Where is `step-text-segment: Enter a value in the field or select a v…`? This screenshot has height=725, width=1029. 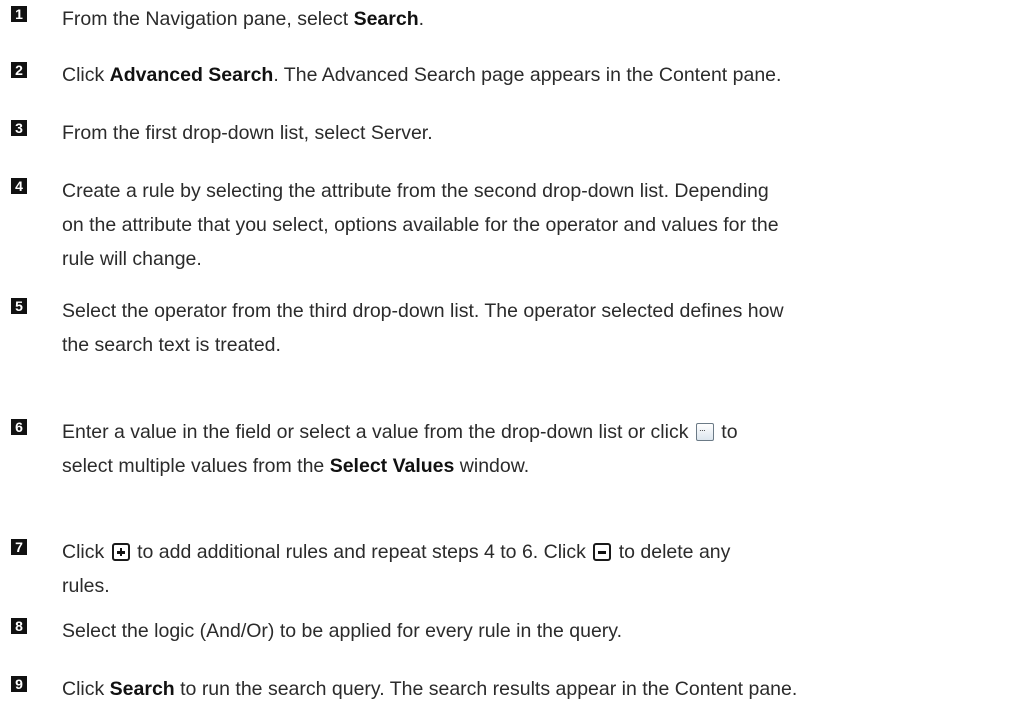 step-text-segment: Enter a value in the field or select a v… is located at coordinates (378, 432).